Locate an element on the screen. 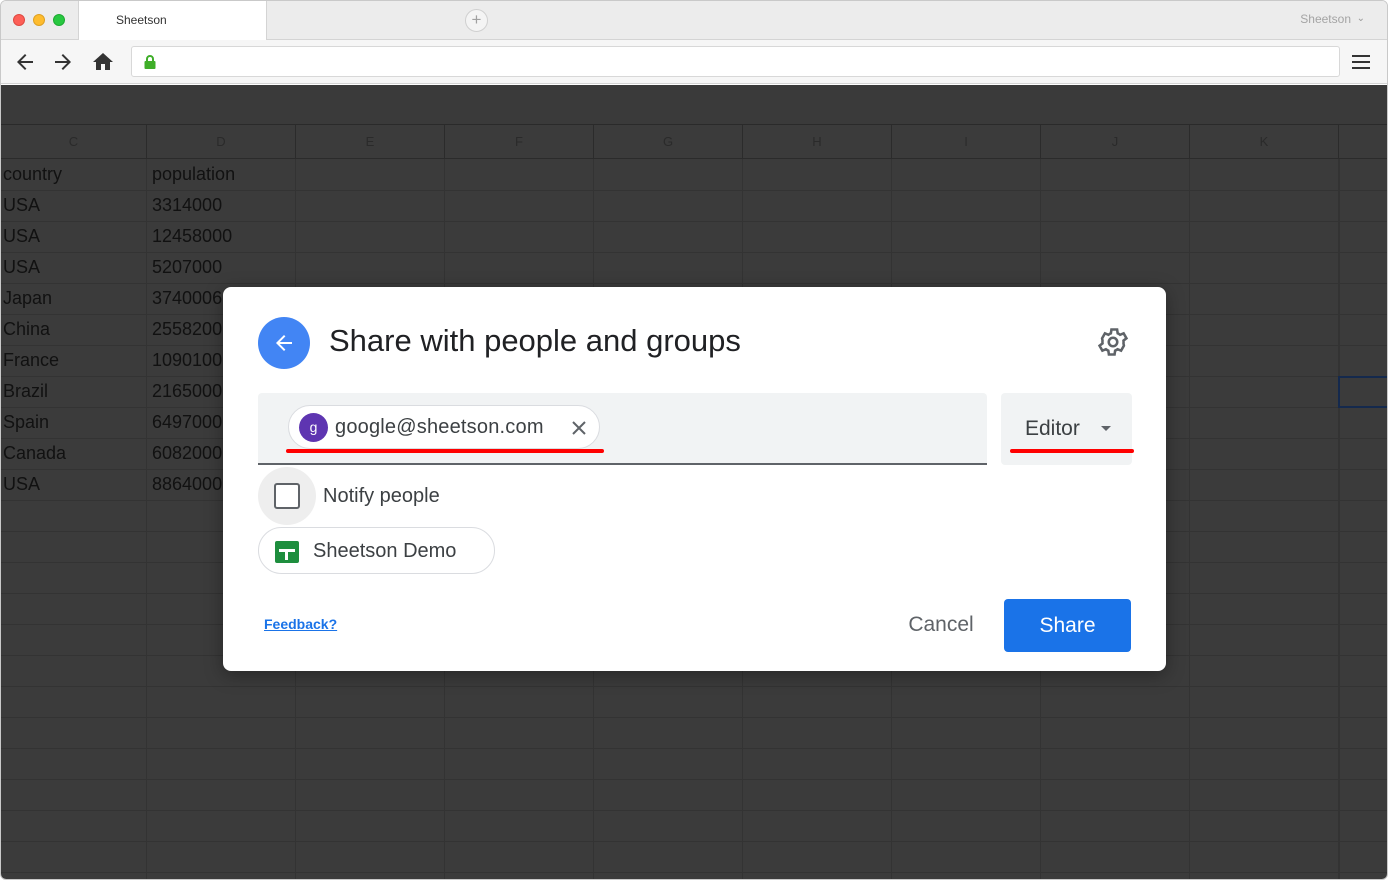 The width and height of the screenshot is (1388, 880). close-icon is located at coordinates (579, 428).